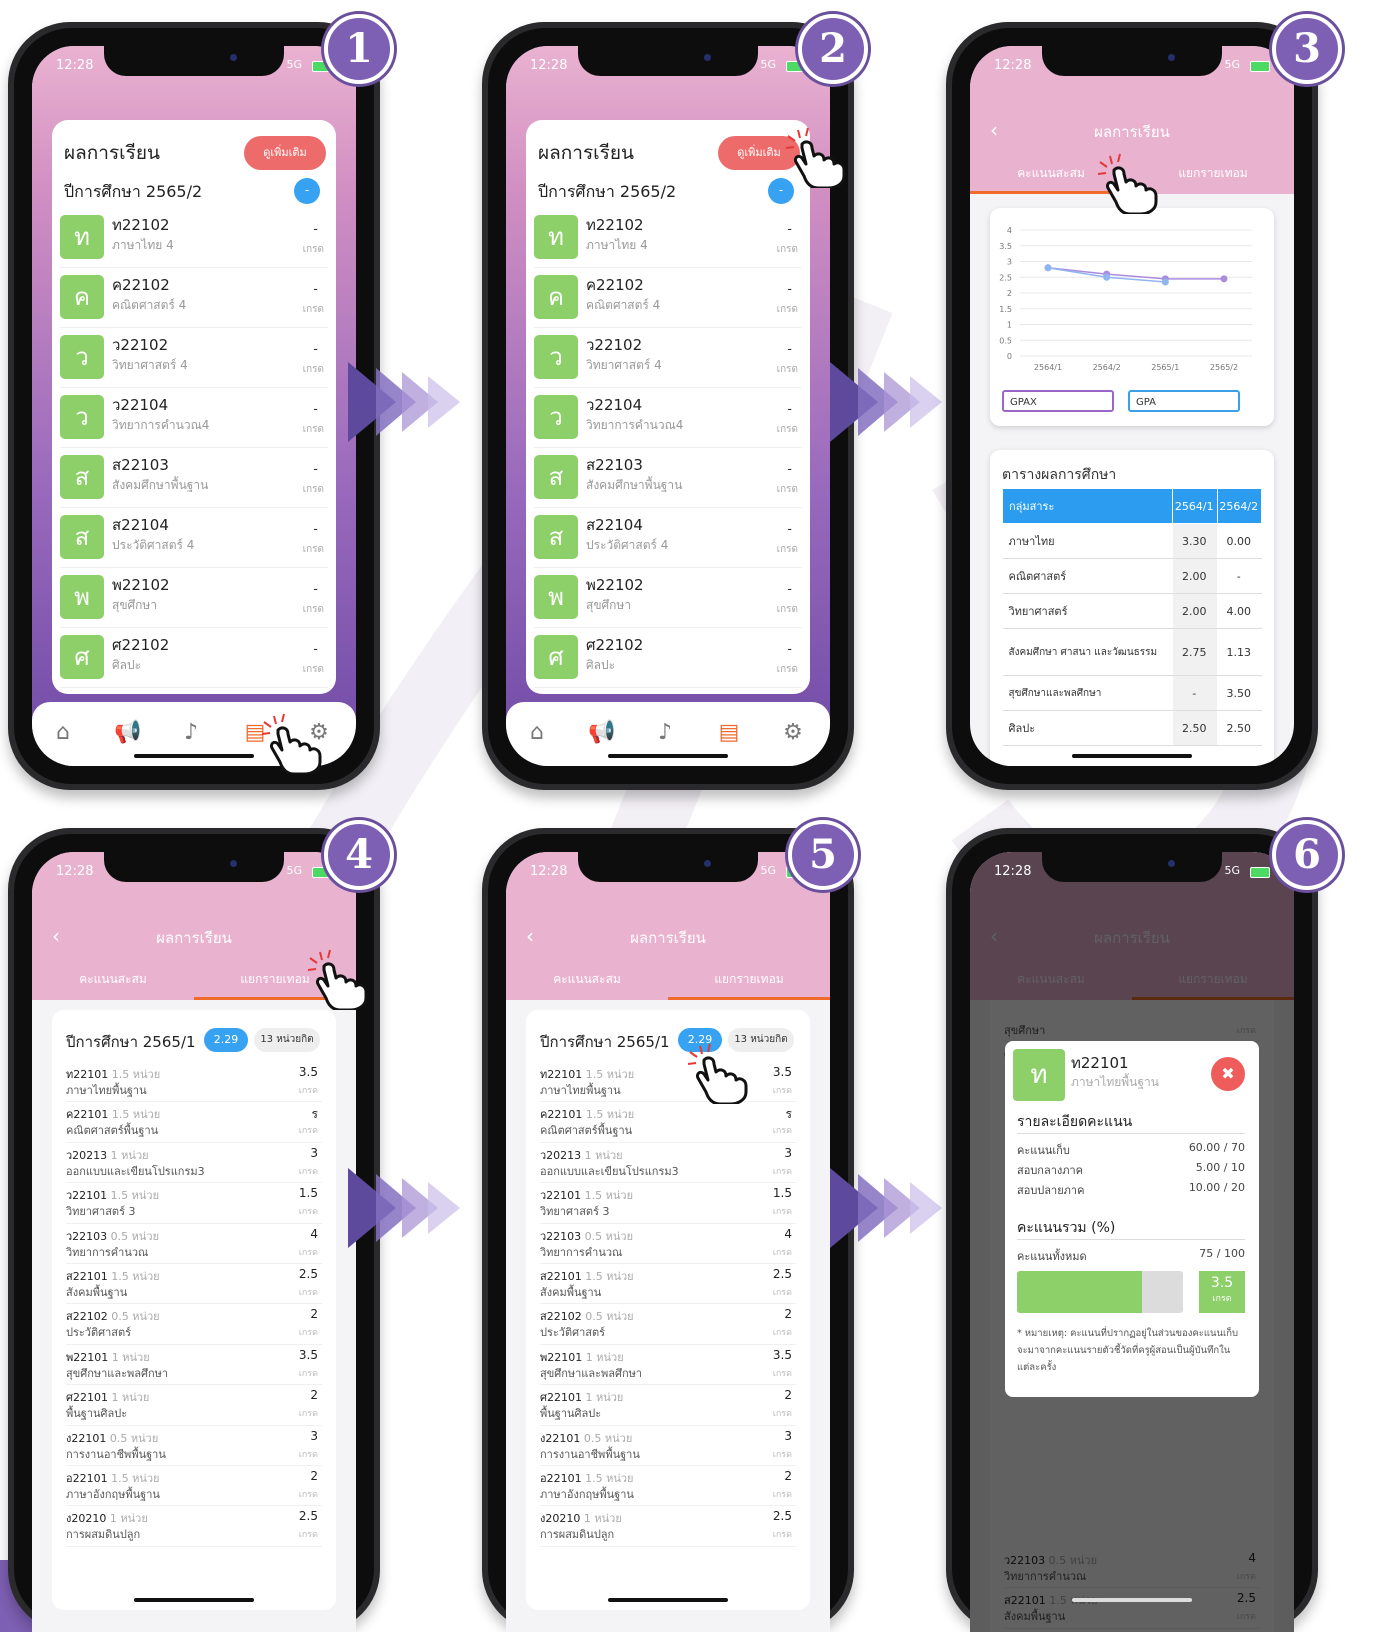 The image size is (1385, 1632). Describe the element at coordinates (793, 733) in the screenshot. I see `gear-icon: ⚙` at that location.